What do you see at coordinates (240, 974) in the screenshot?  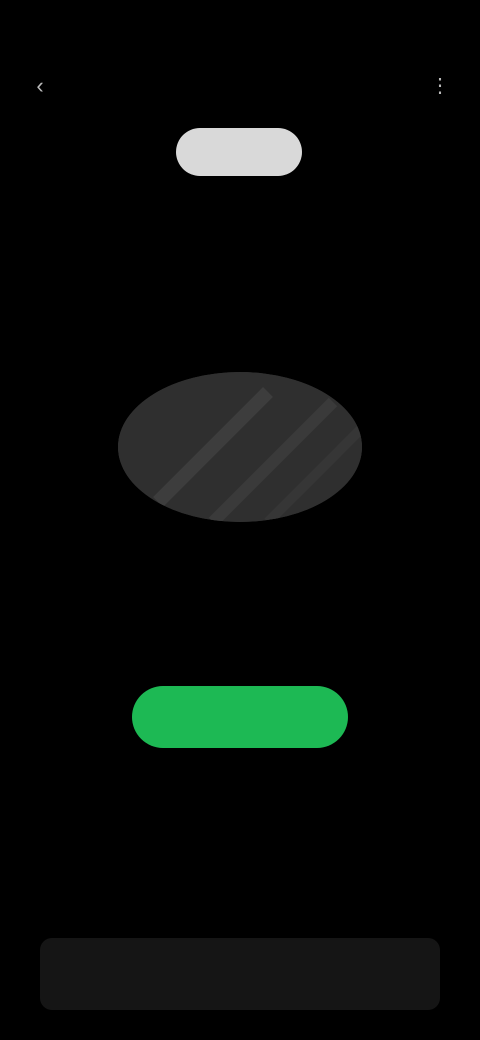 I see `mini-player` at bounding box center [240, 974].